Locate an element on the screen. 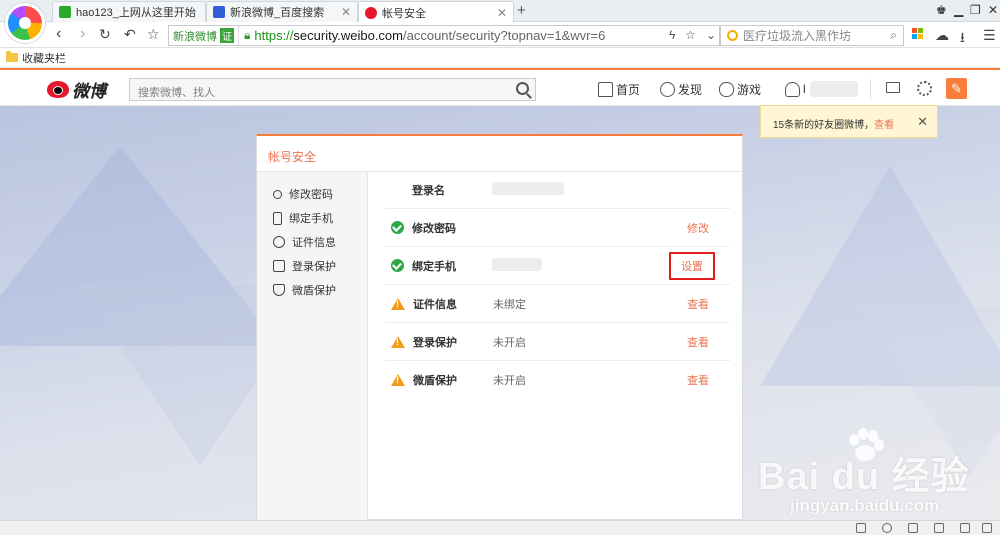  hao123-favicon-icon is located at coordinates (65, 12).